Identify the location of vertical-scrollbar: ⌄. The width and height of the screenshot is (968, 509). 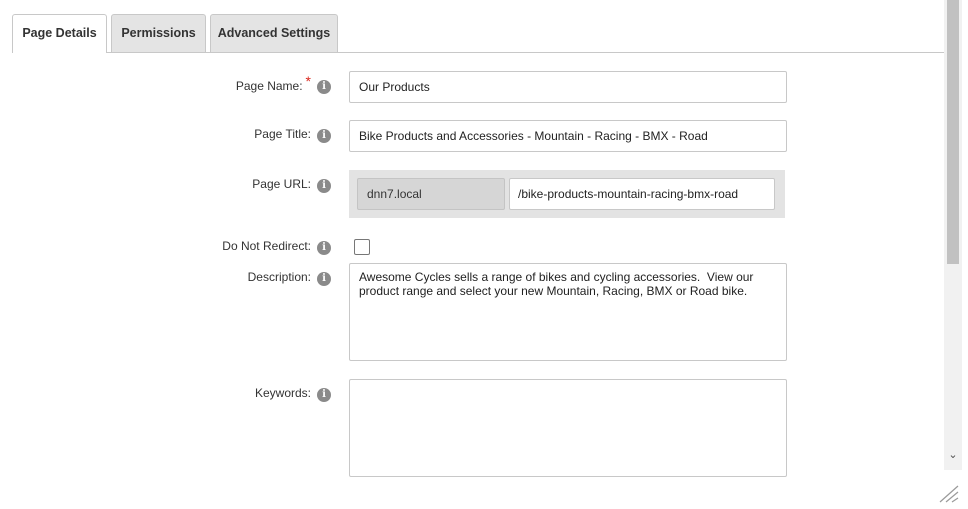
(953, 235).